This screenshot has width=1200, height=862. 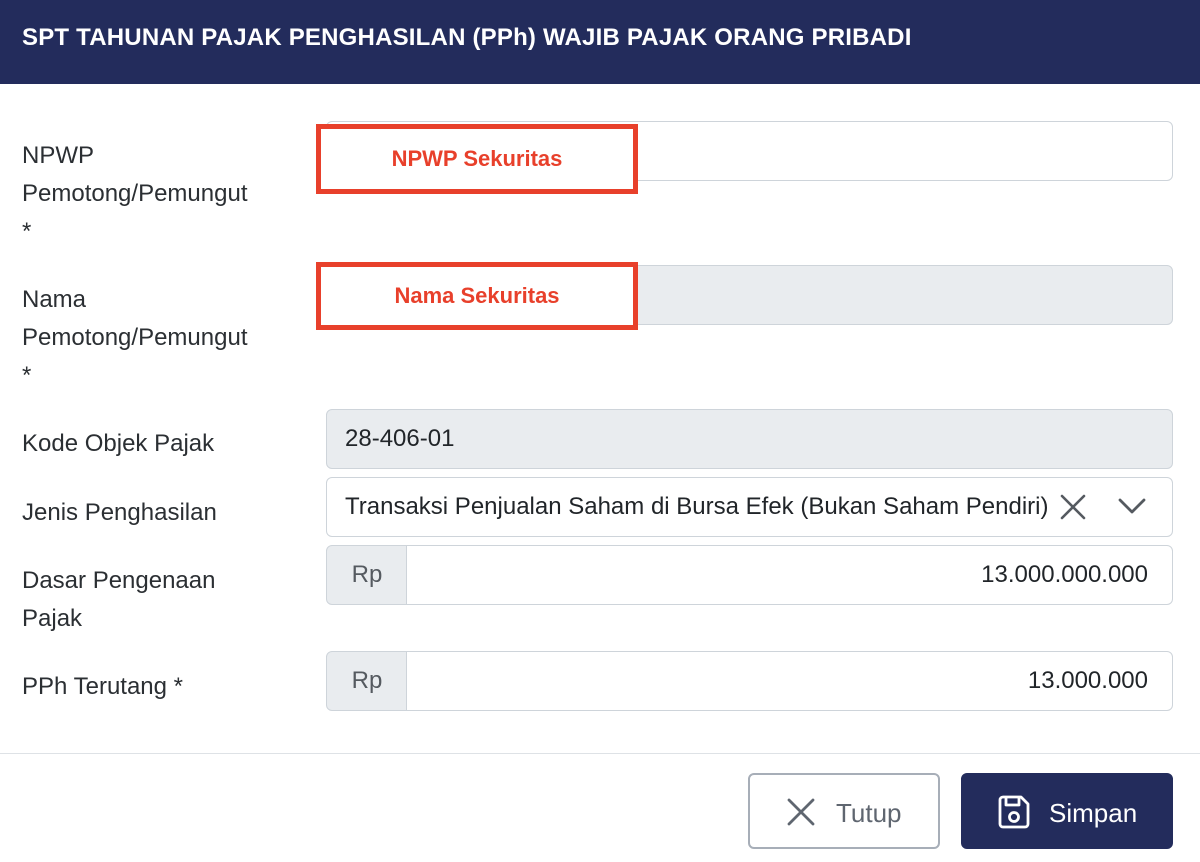 What do you see at coordinates (119, 512) in the screenshot?
I see `jenis-penghasilan-label: Jenis Penghasilan` at bounding box center [119, 512].